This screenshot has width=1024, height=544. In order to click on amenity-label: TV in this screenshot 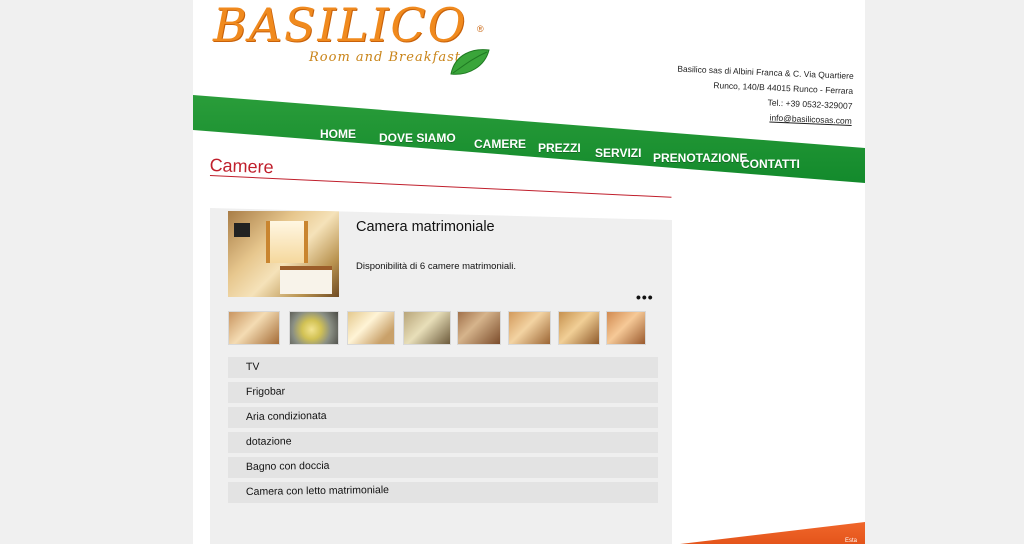, I will do `click(252, 366)`.